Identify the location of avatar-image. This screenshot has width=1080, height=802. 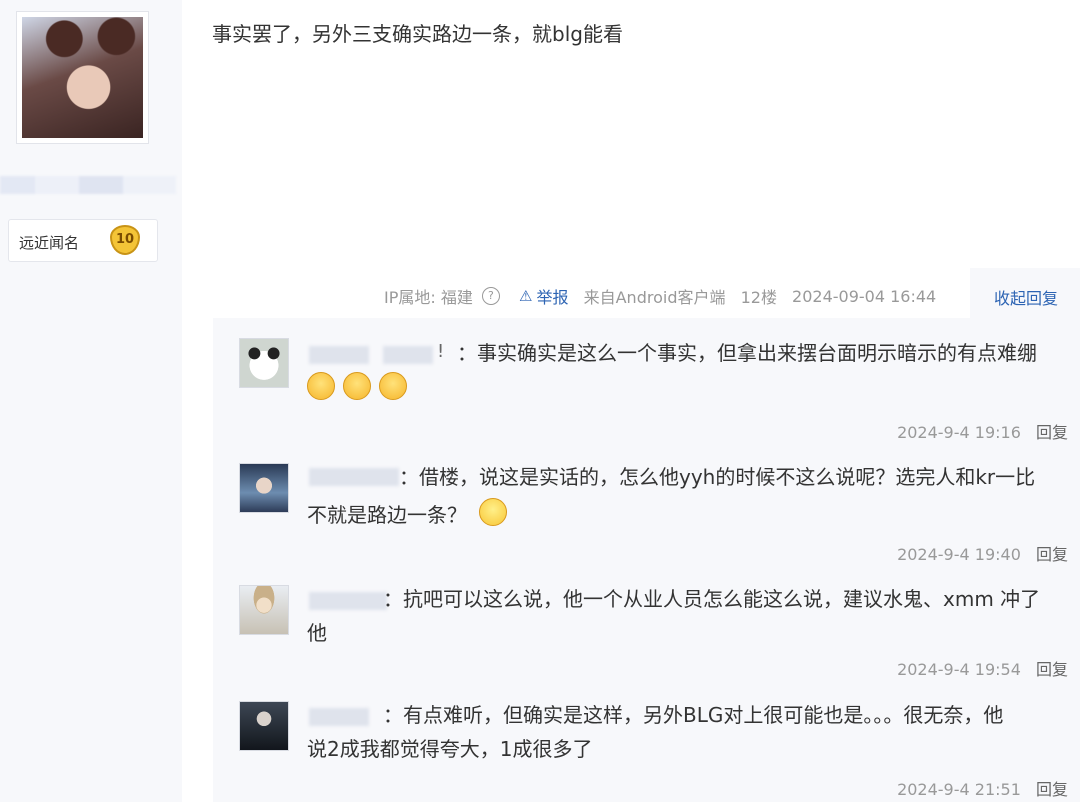
(82, 77).